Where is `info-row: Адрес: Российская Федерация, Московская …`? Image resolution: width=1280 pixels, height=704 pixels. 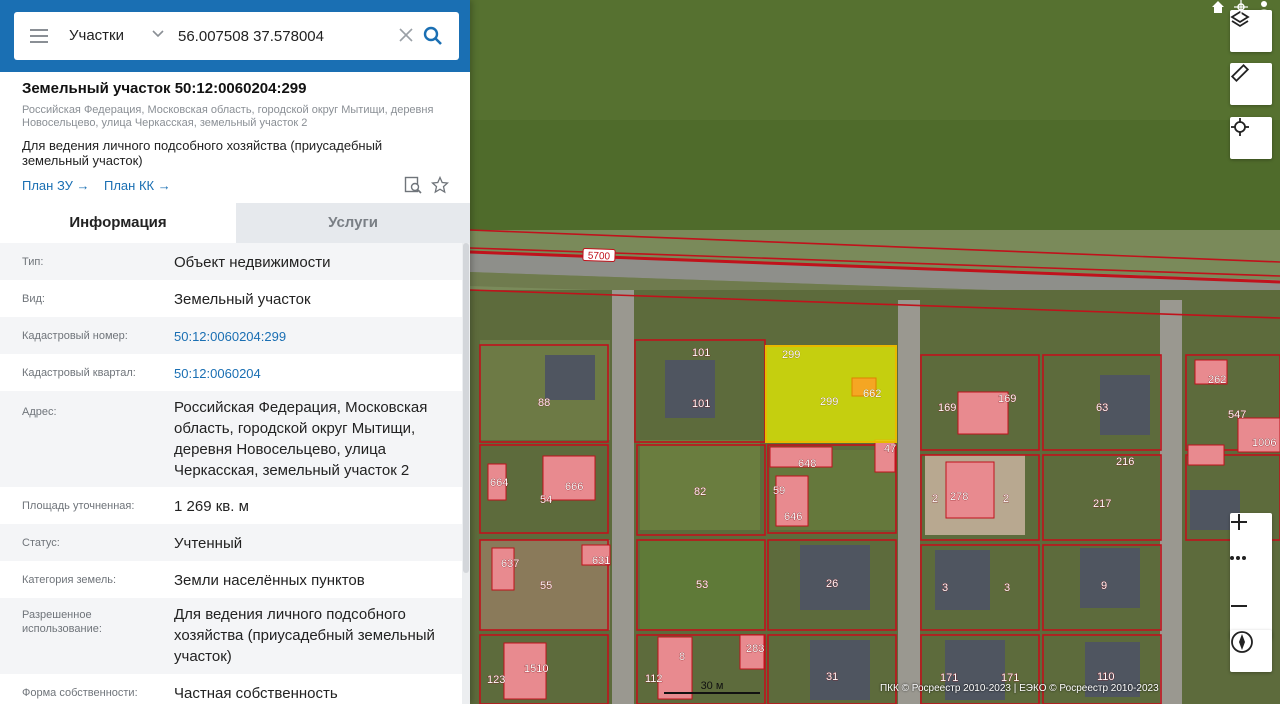
info-row: Адрес: Российская Федерация, Московская … is located at coordinates (231, 439).